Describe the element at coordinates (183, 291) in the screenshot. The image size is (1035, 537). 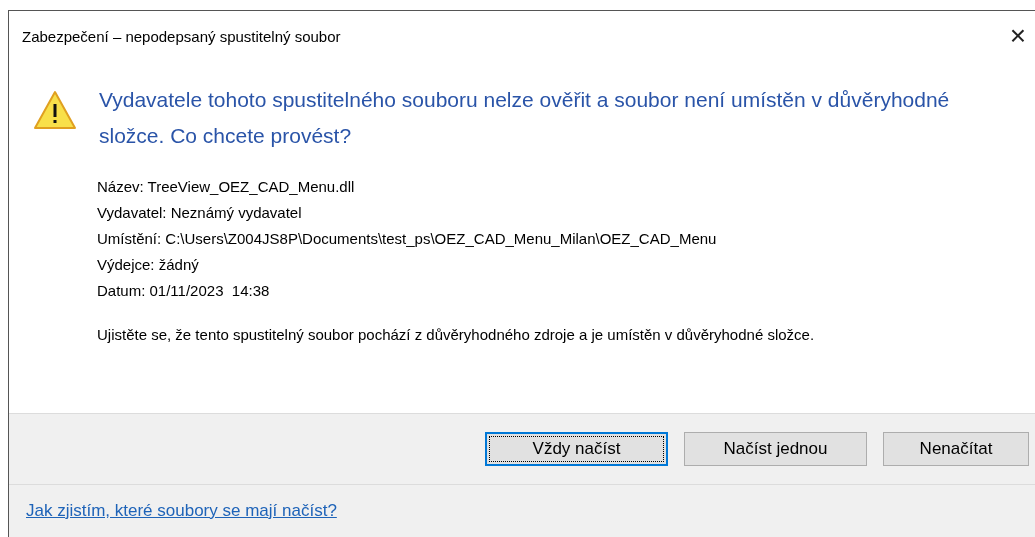
I see `detail-line: Datum: 01/11/2023 14:38` at that location.